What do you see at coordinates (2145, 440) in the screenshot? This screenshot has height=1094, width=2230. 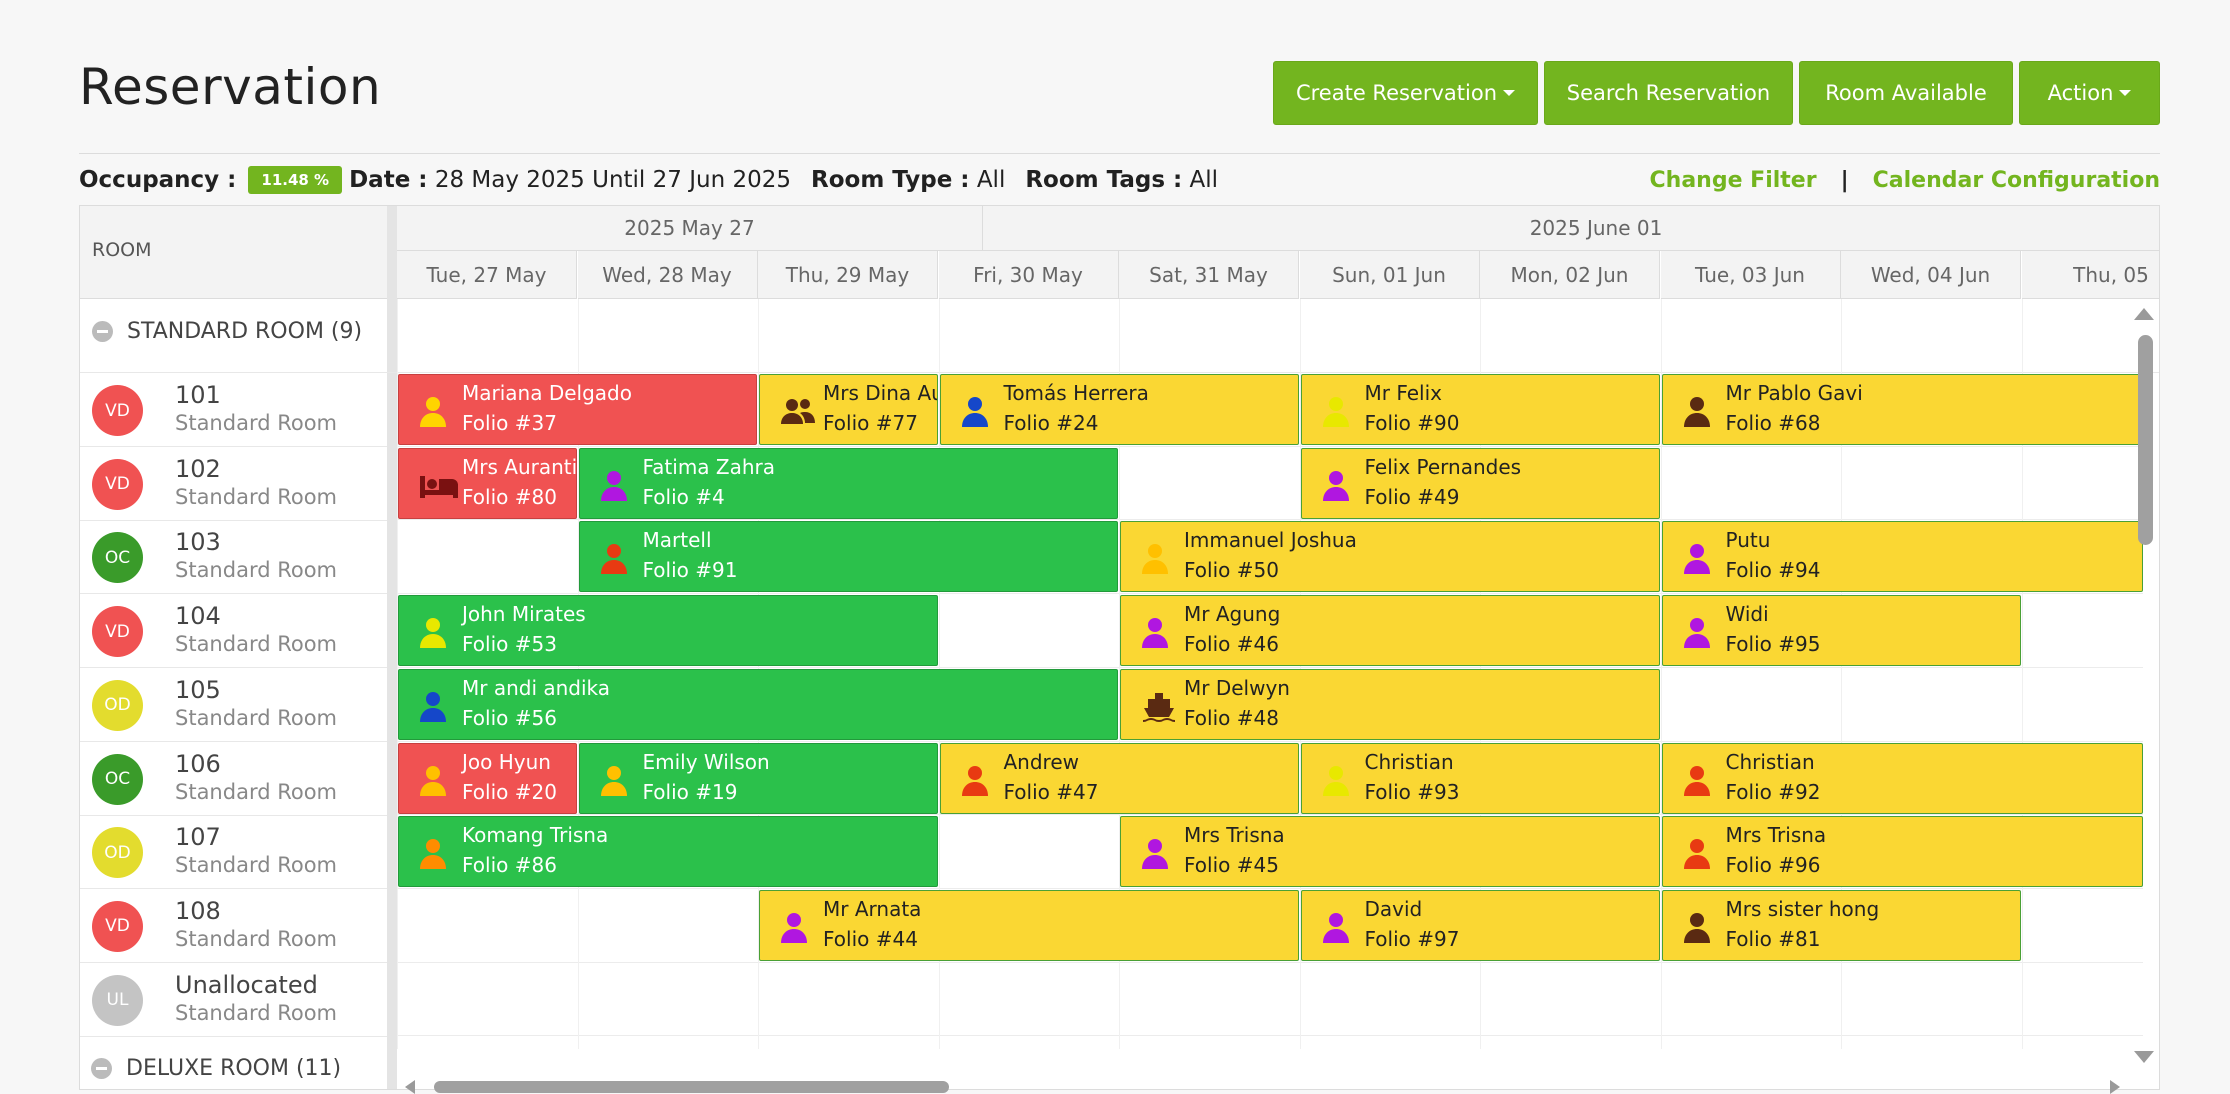 I see `vertical-scrollbar` at bounding box center [2145, 440].